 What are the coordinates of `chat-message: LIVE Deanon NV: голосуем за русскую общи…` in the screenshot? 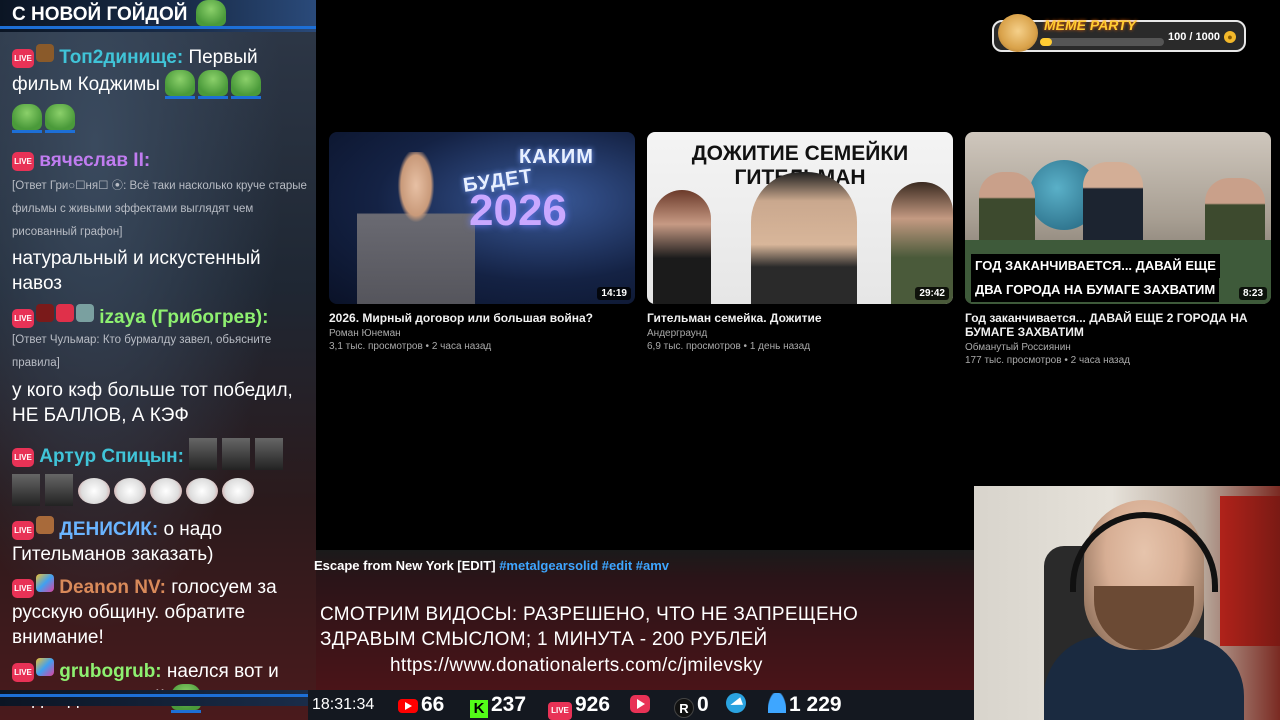 It's located at (160, 612).